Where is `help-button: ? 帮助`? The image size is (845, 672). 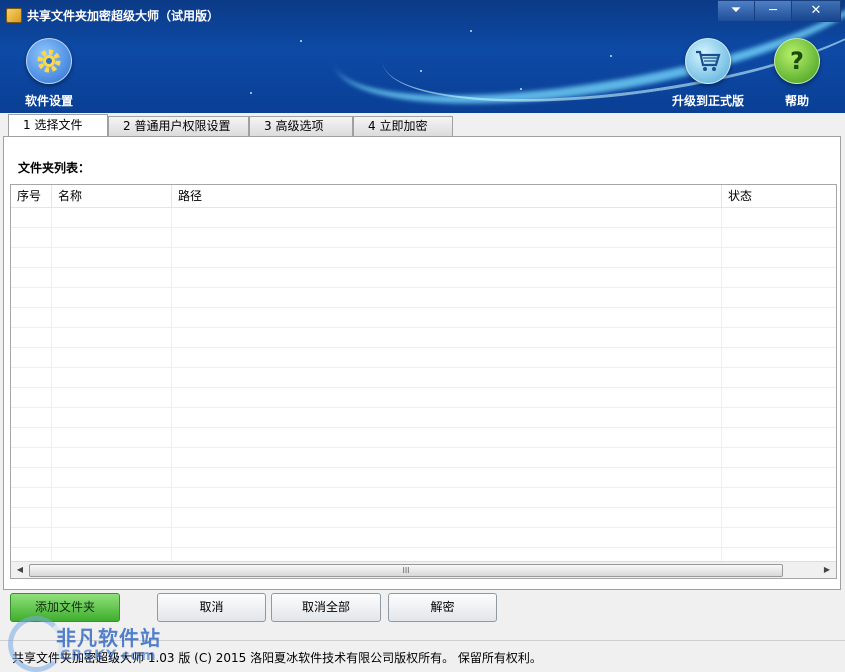 help-button: ? 帮助 is located at coordinates (797, 73).